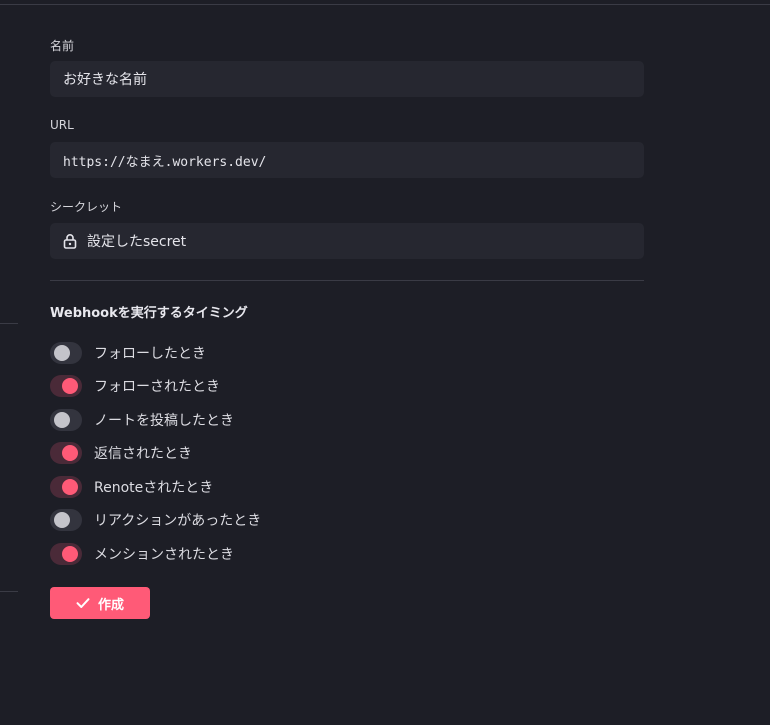 This screenshot has width=770, height=725. I want to click on toggle-label: リアクションがあったとき, so click(178, 521).